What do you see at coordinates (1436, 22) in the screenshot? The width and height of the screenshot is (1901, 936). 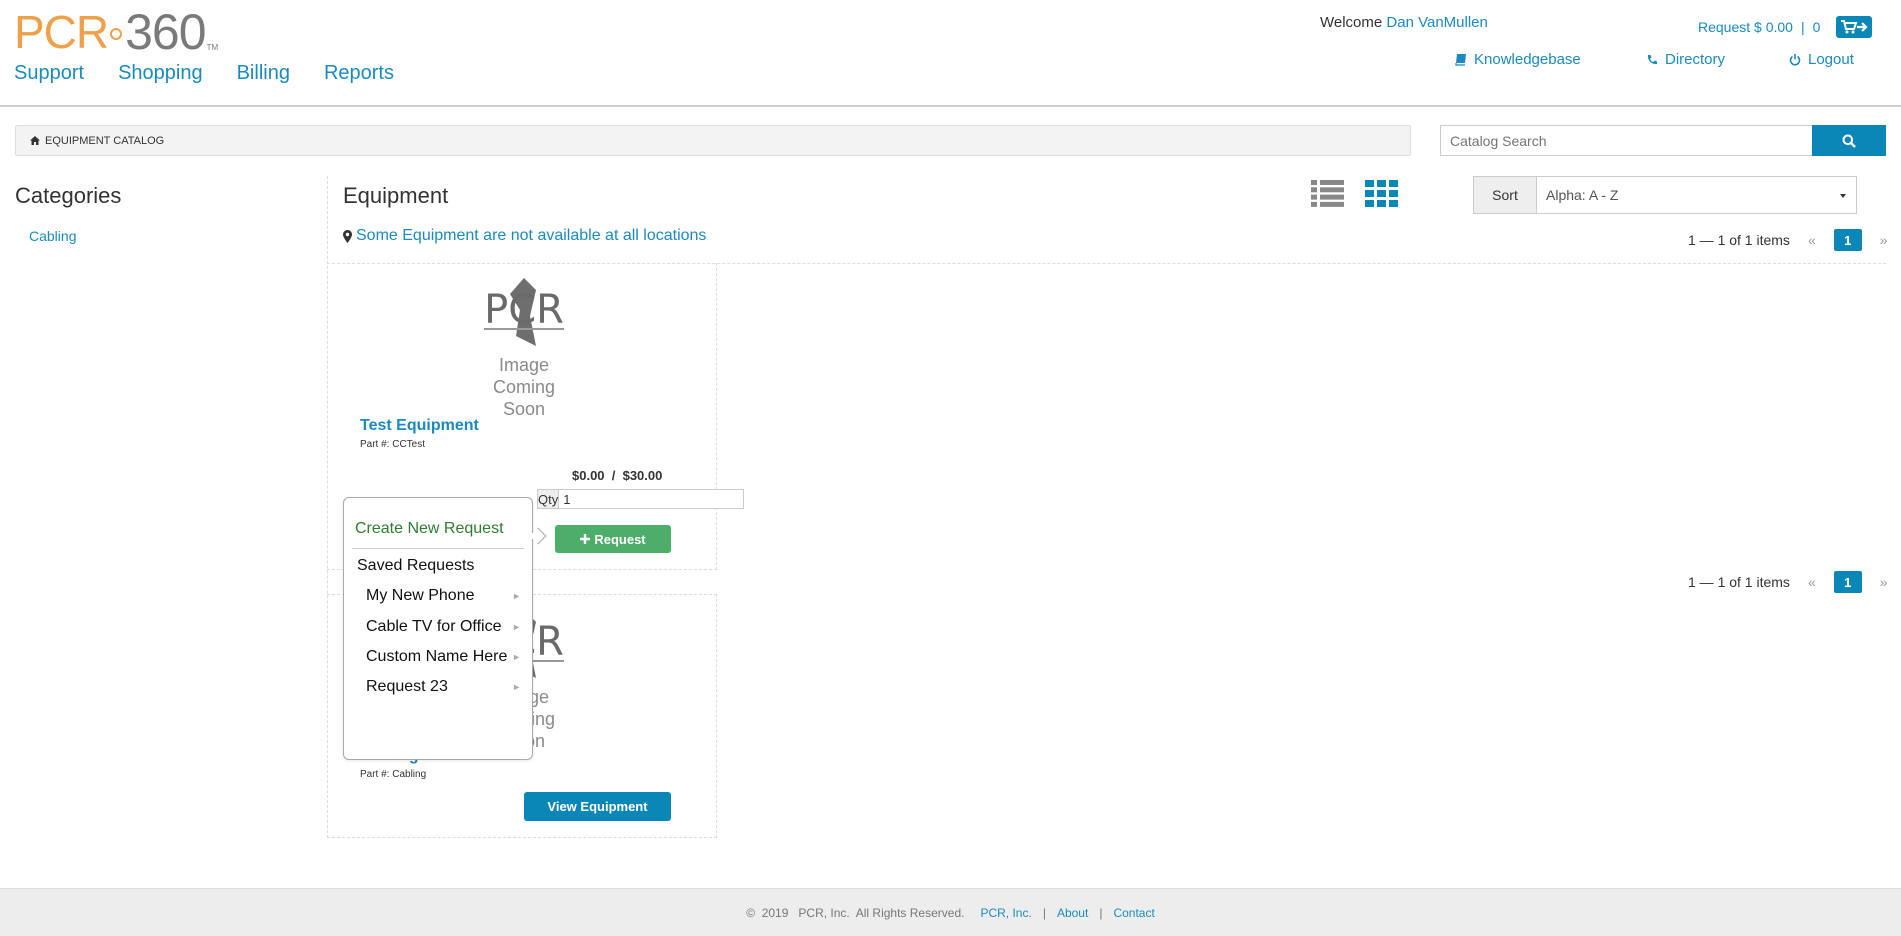 I see `user-name-link: Dan VanMullen` at bounding box center [1436, 22].